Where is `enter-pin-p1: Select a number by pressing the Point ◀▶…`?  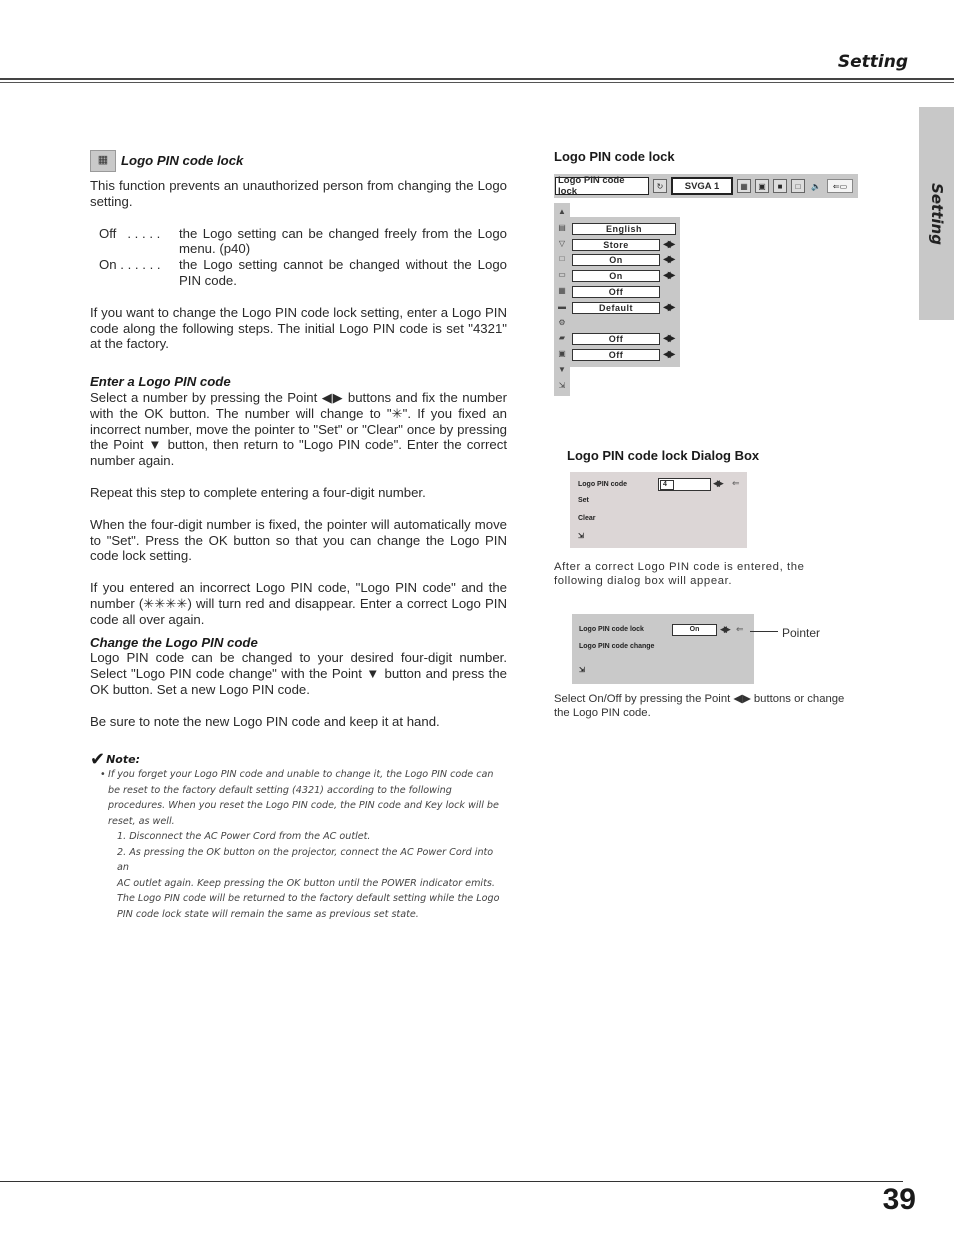
enter-pin-p1: Select a number by pressing the Point ◀▶… is located at coordinates (298, 429).